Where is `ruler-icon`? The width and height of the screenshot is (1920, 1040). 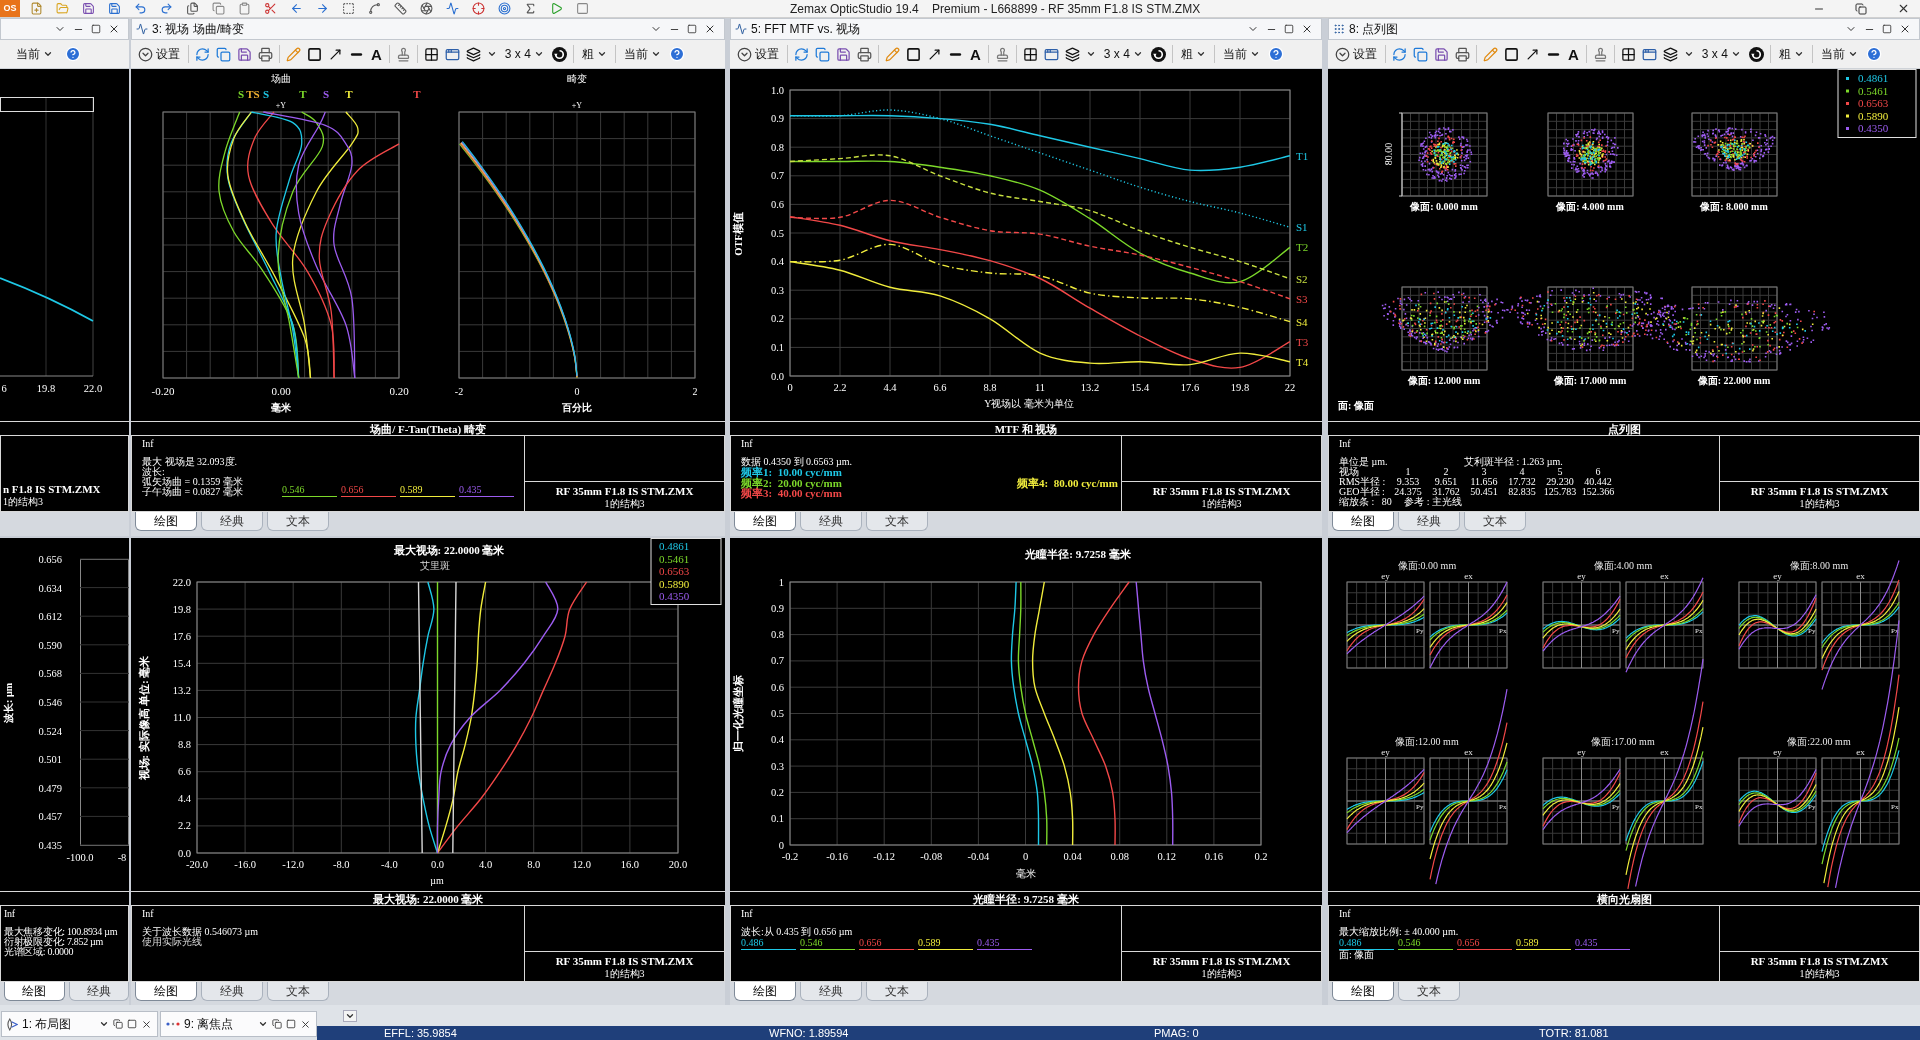 ruler-icon is located at coordinates (400, 8).